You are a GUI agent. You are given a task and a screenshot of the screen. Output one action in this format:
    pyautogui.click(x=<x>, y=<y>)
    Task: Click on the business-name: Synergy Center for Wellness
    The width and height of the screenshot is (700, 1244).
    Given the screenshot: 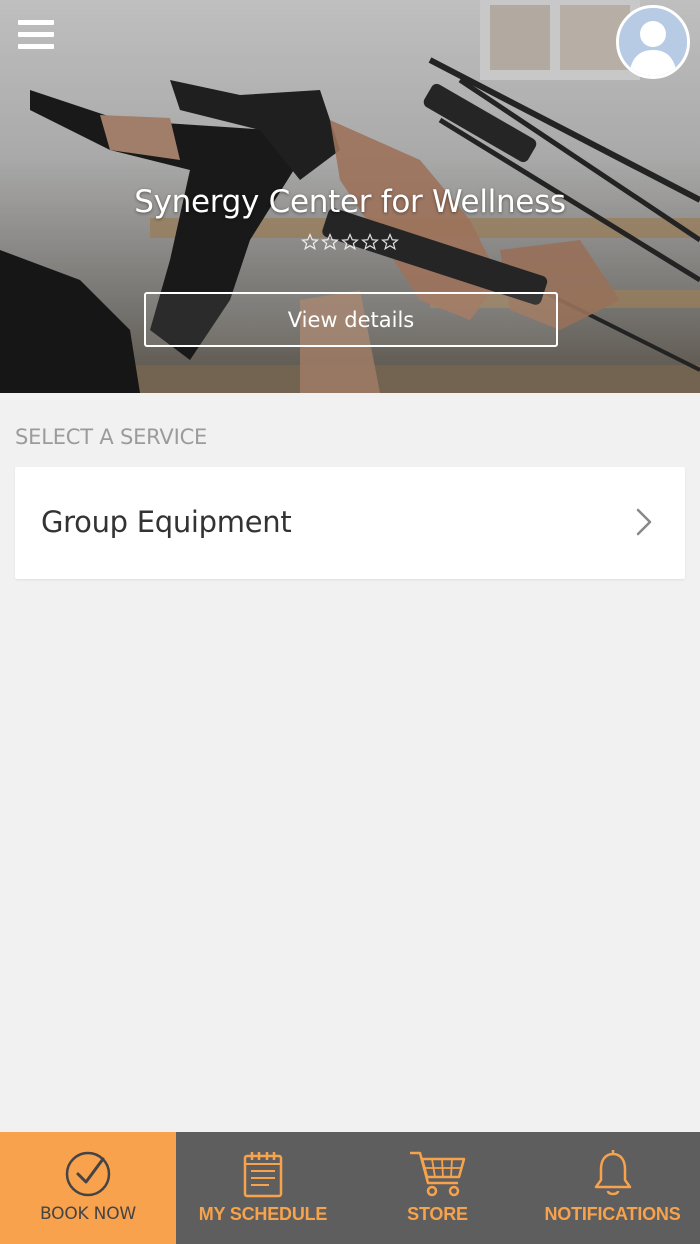 What is the action you would take?
    pyautogui.click(x=350, y=202)
    